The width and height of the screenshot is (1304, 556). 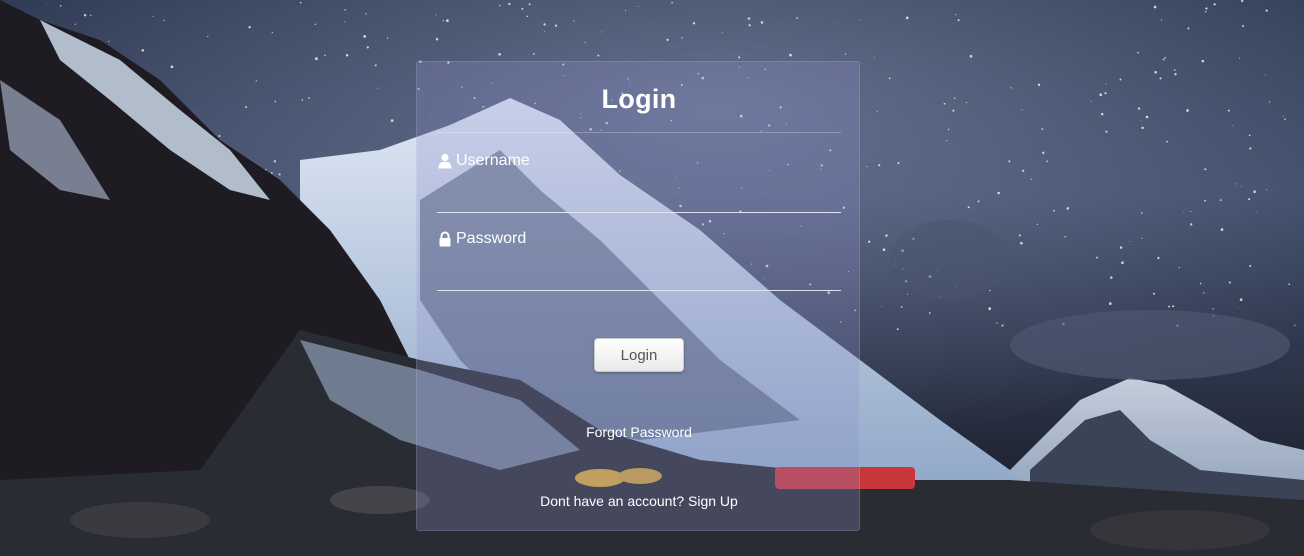 What do you see at coordinates (493, 160) in the screenshot?
I see `username-label-text: Username` at bounding box center [493, 160].